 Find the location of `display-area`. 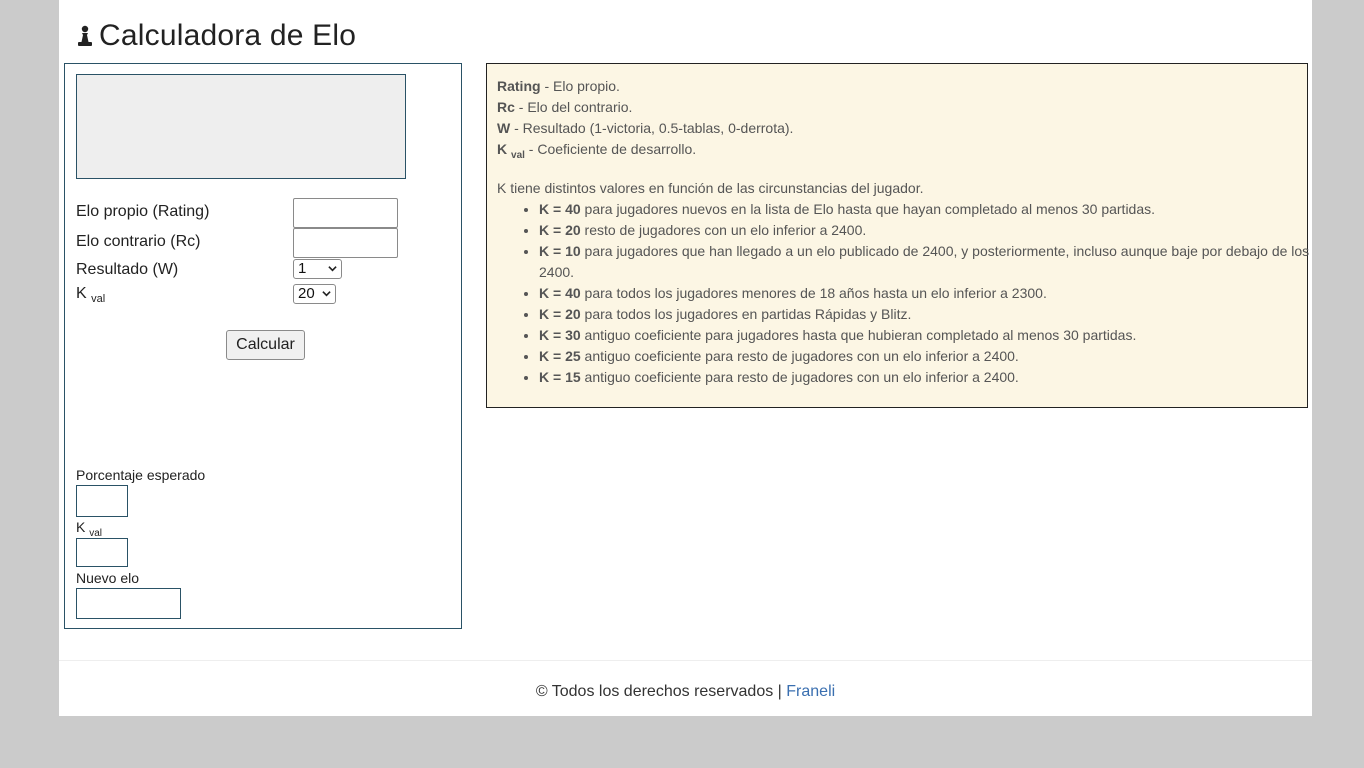

display-area is located at coordinates (241, 126).